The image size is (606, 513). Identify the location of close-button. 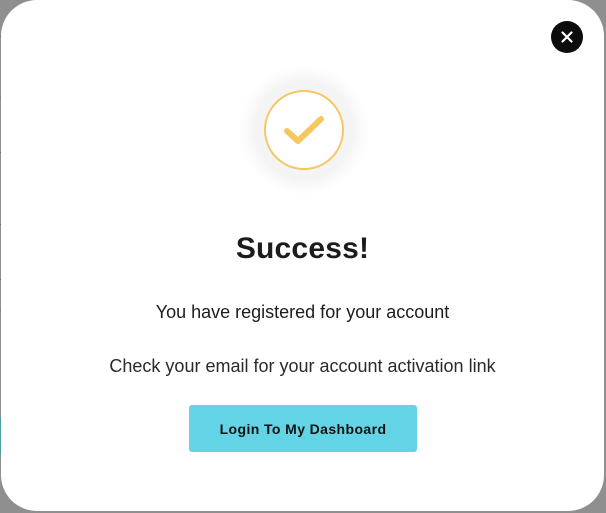
(567, 37).